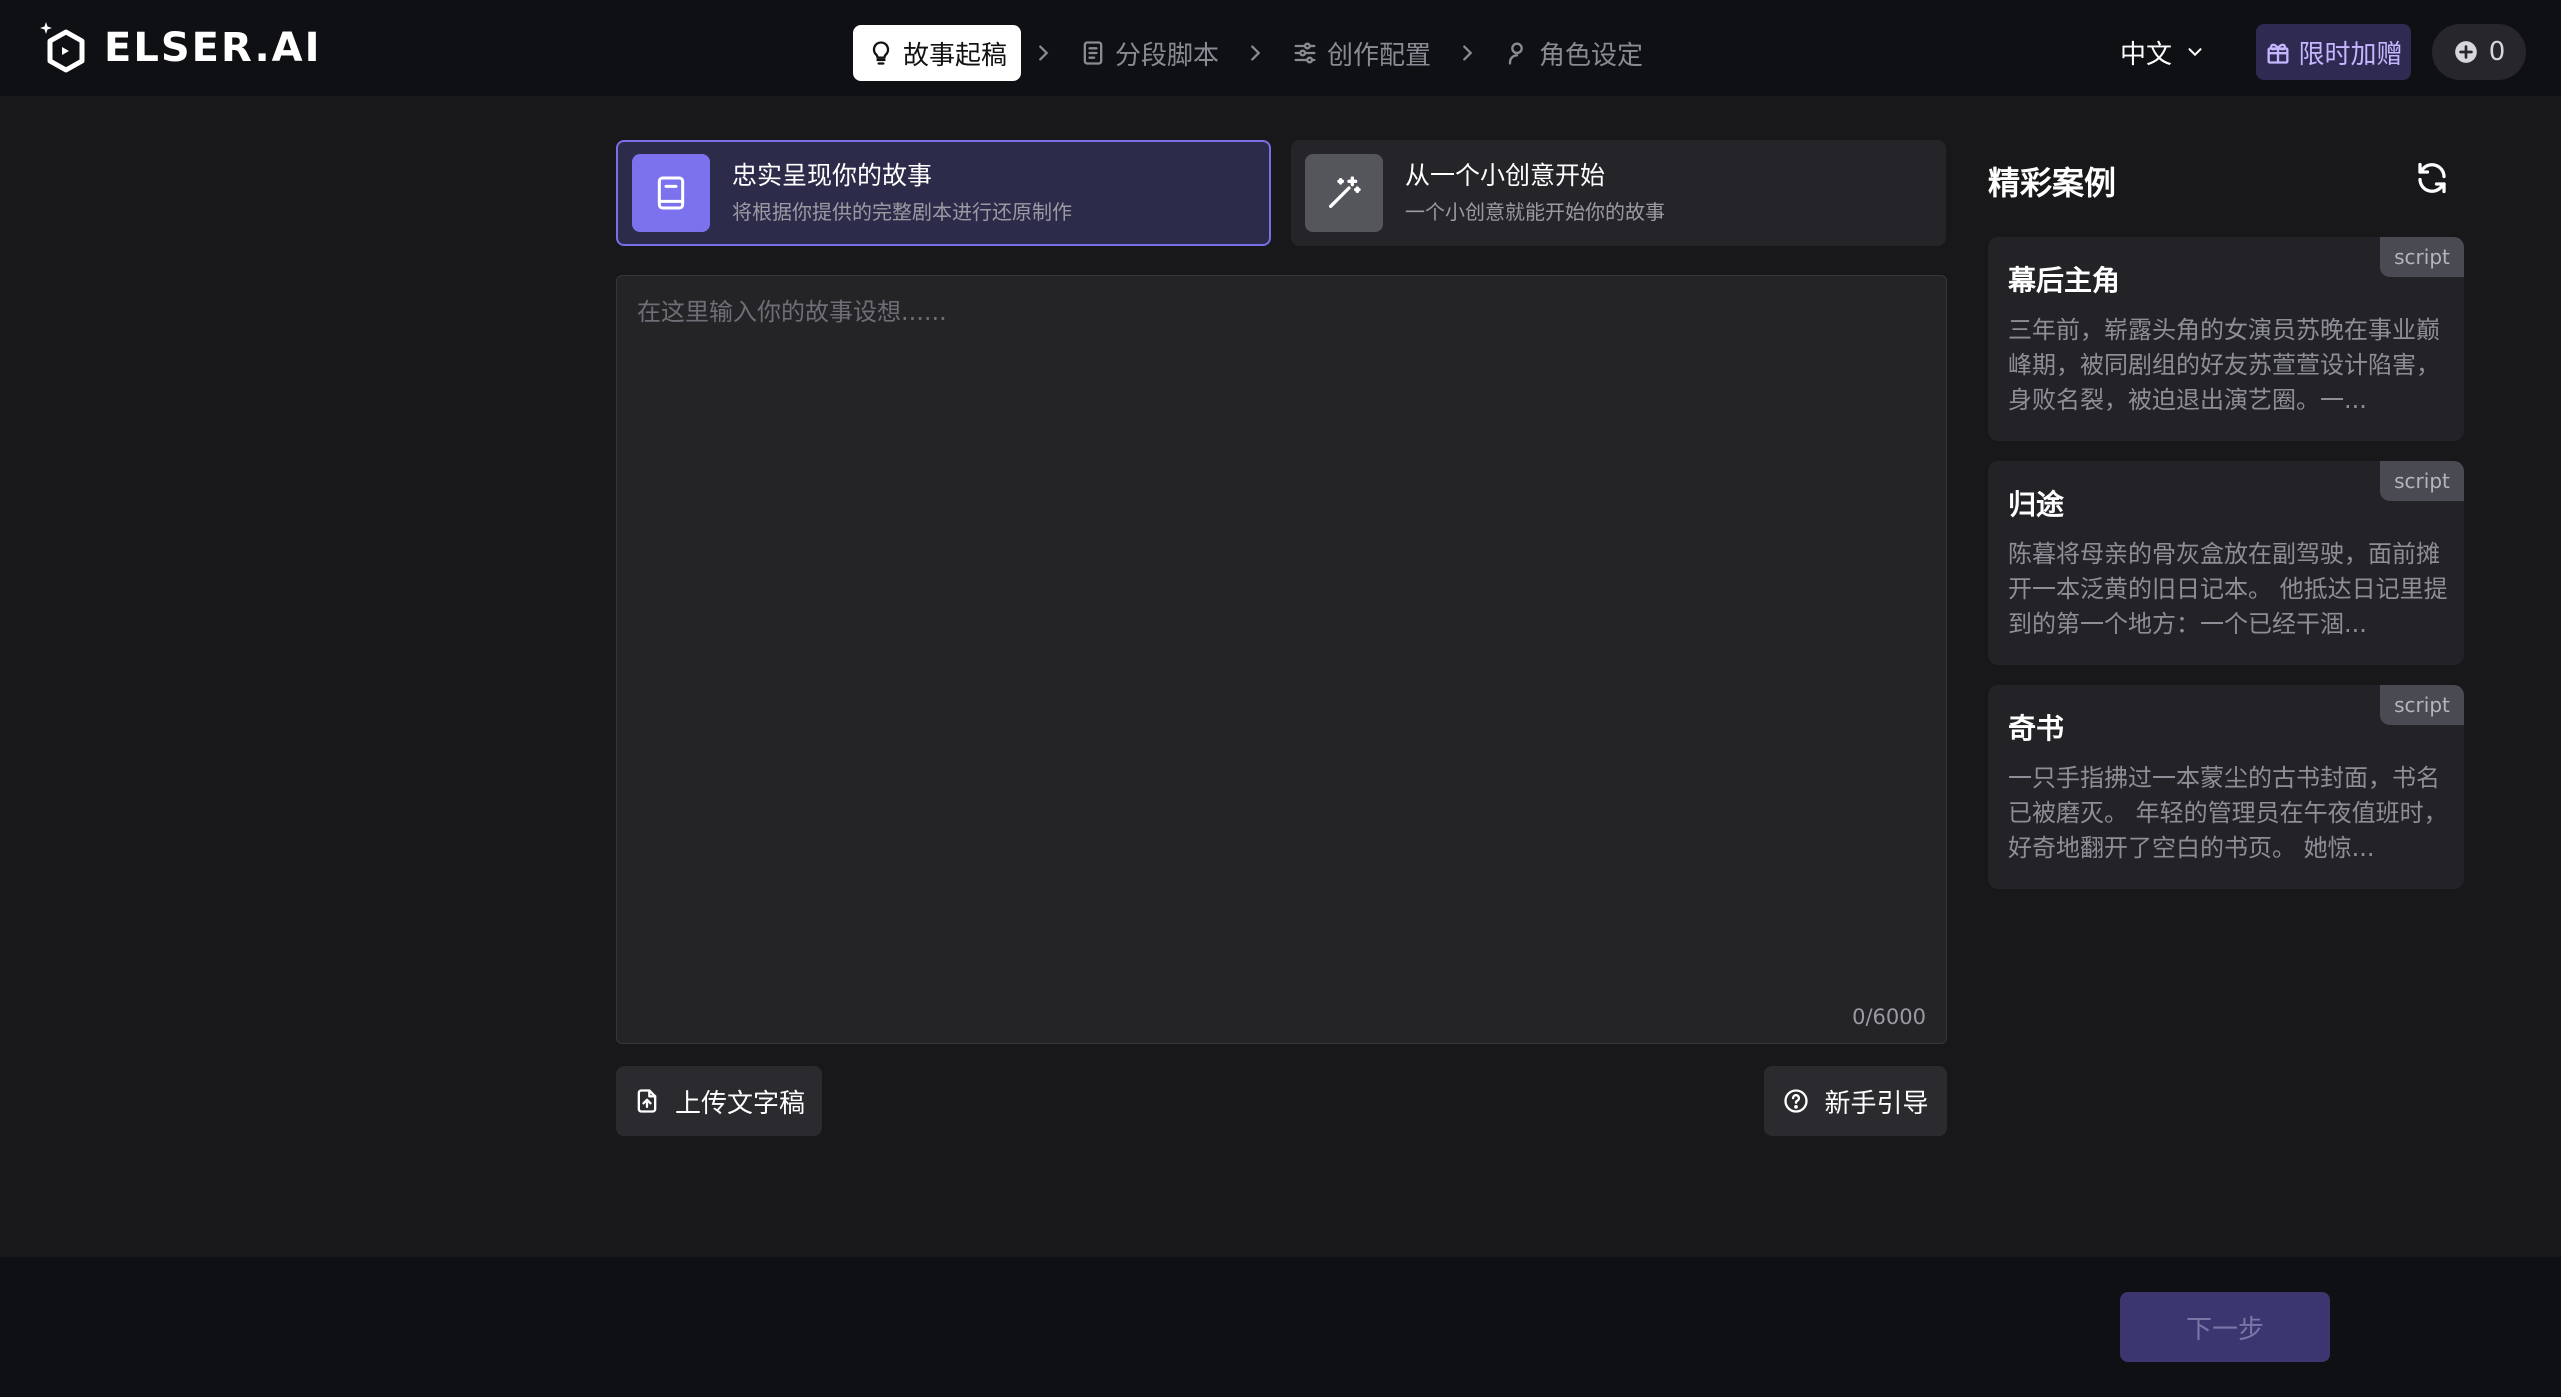 This screenshot has width=2561, height=1397. Describe the element at coordinates (62, 47) in the screenshot. I see `logo-icon` at that location.